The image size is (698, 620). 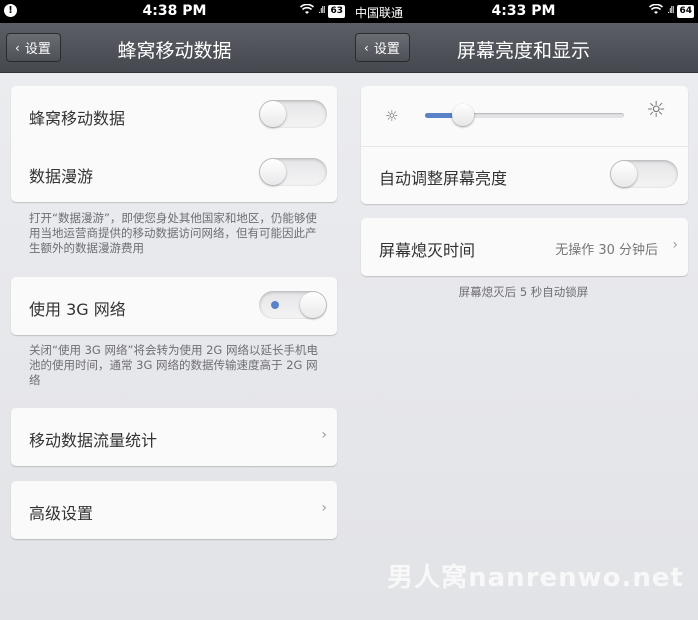 What do you see at coordinates (77, 309) in the screenshot?
I see `use-3g-label: 使用 3G 网络` at bounding box center [77, 309].